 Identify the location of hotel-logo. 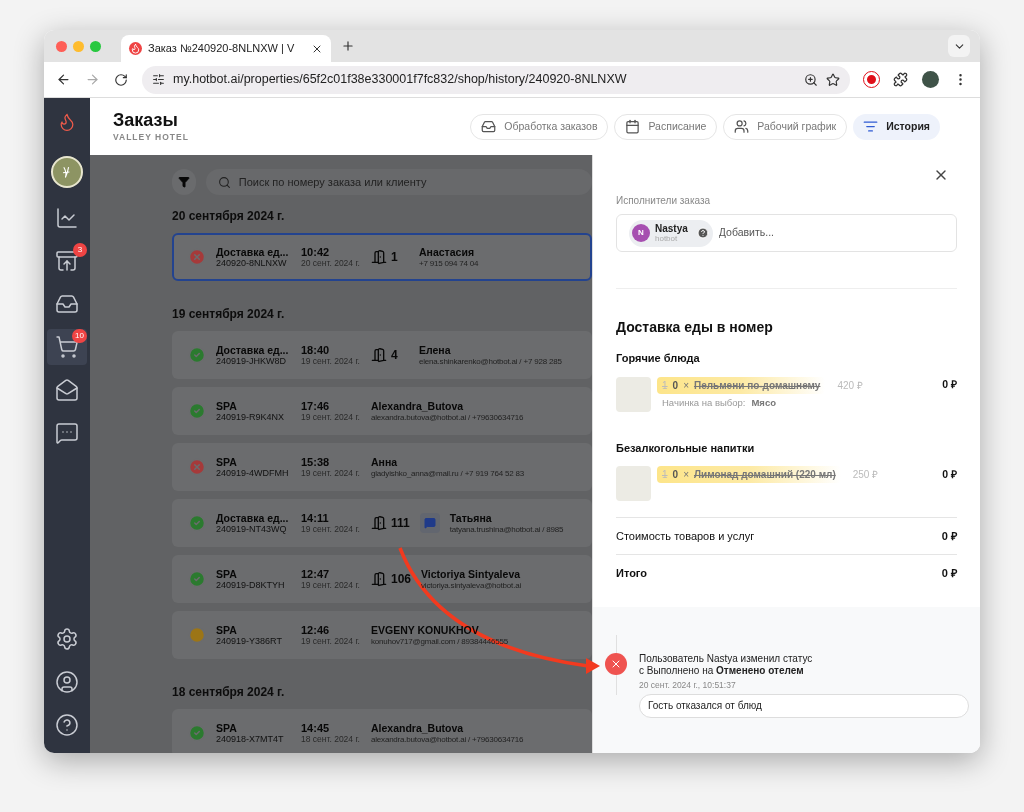
(67, 172).